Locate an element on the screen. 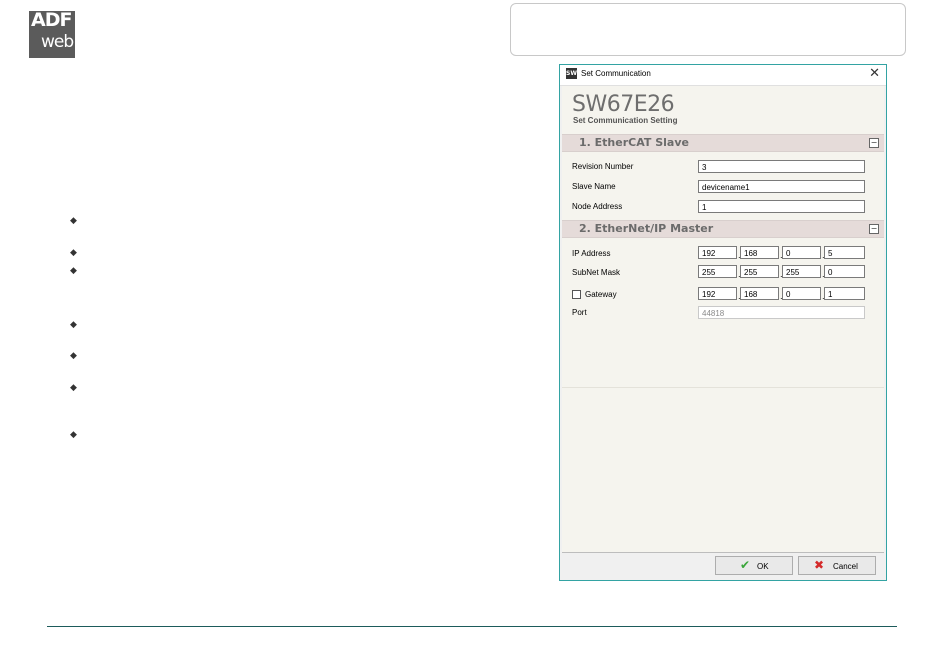 This screenshot has width=950, height=659. gateway-checkbox is located at coordinates (576, 294).